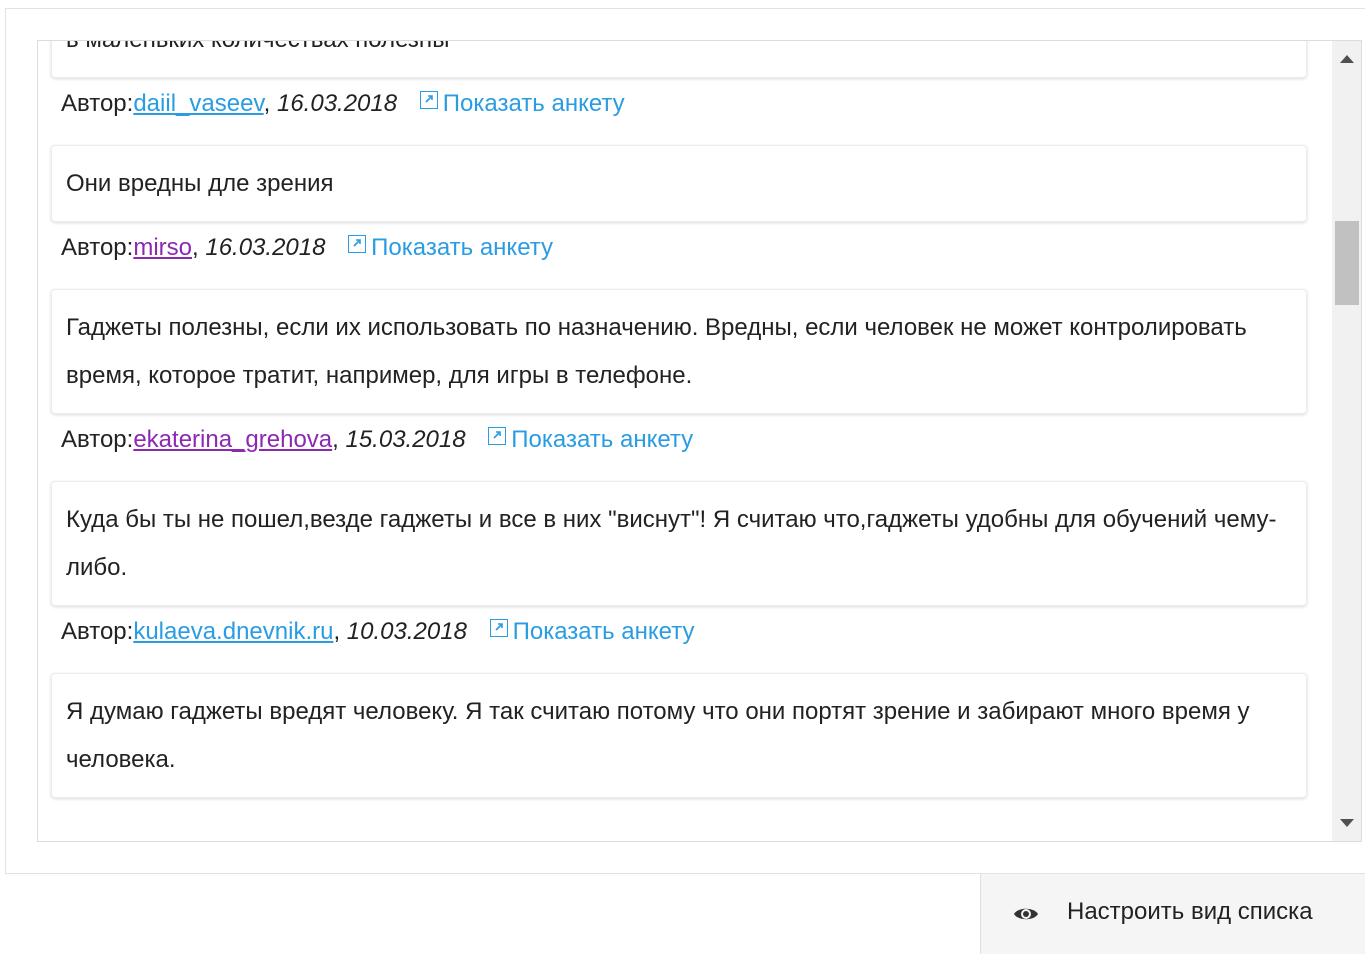 The height and width of the screenshot is (954, 1365). What do you see at coordinates (679, 183) in the screenshot?
I see `comment-text-box: Они вредны дле зрения` at bounding box center [679, 183].